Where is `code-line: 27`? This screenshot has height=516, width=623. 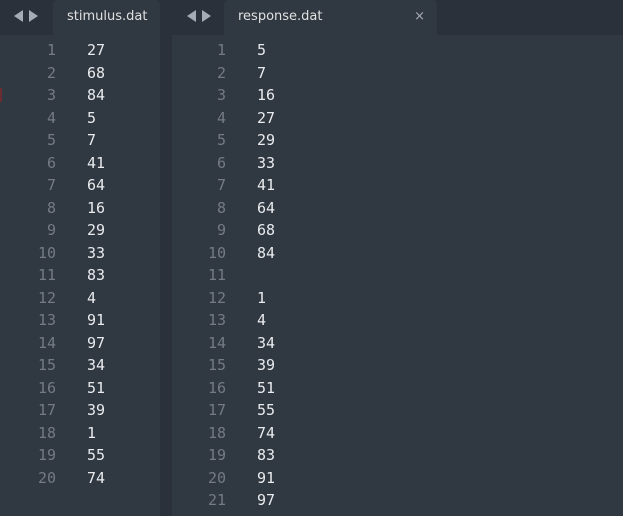 code-line: 27 is located at coordinates (397, 73).